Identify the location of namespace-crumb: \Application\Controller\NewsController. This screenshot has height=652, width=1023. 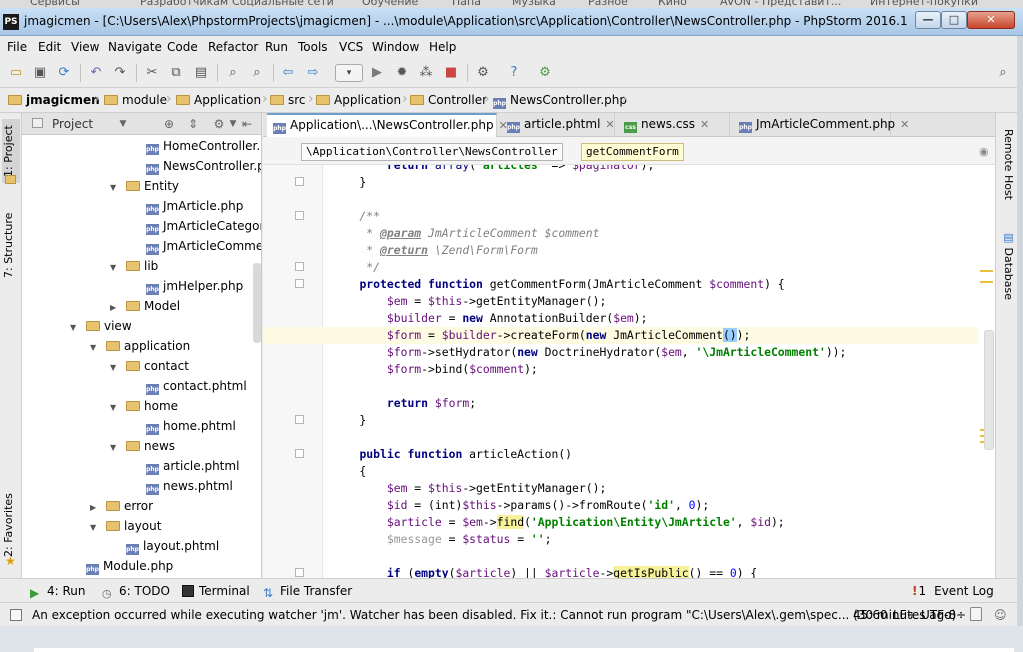
(432, 152).